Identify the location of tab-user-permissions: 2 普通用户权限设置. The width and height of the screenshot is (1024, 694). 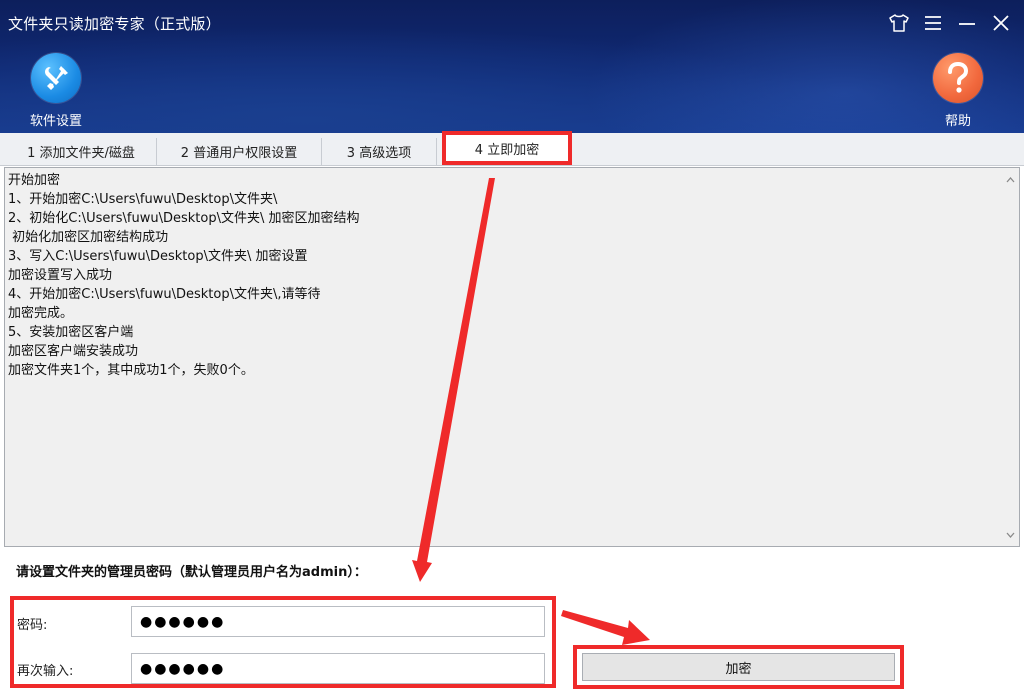
(239, 151).